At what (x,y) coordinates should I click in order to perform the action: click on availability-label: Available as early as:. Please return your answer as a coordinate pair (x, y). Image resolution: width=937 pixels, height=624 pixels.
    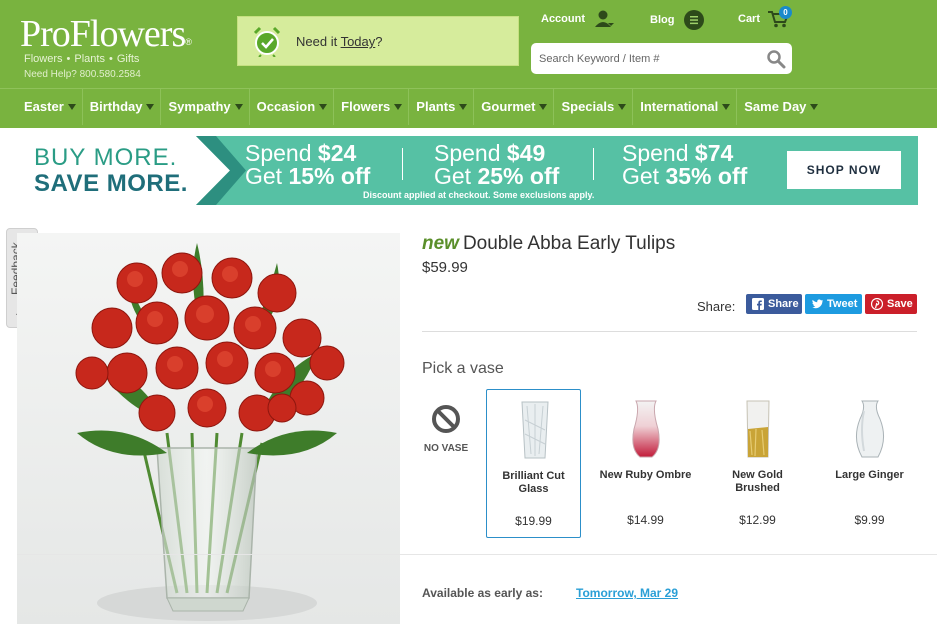
    Looking at the image, I should click on (482, 593).